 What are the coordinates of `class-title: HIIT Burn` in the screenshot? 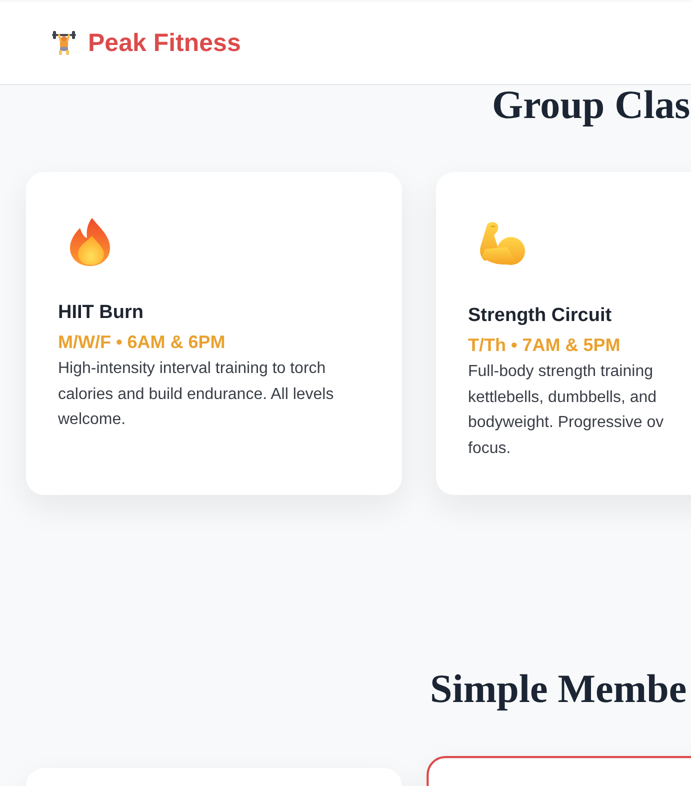 It's located at (101, 313).